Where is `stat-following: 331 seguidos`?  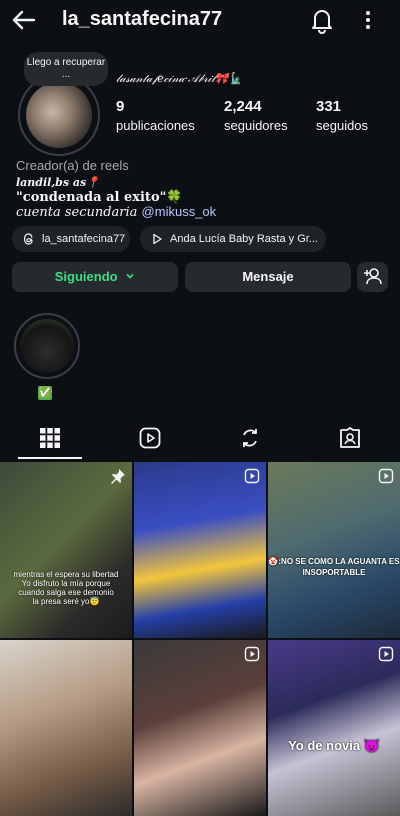 stat-following: 331 seguidos is located at coordinates (342, 115).